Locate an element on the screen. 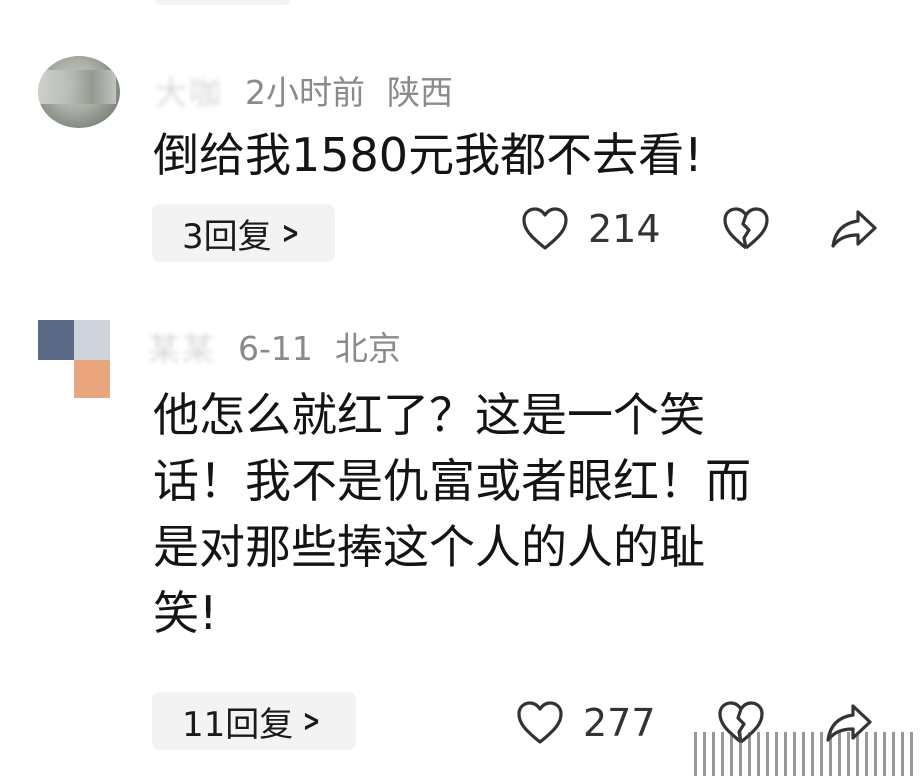 The image size is (922, 780). view-replies-button: 11回复 > is located at coordinates (254, 721).